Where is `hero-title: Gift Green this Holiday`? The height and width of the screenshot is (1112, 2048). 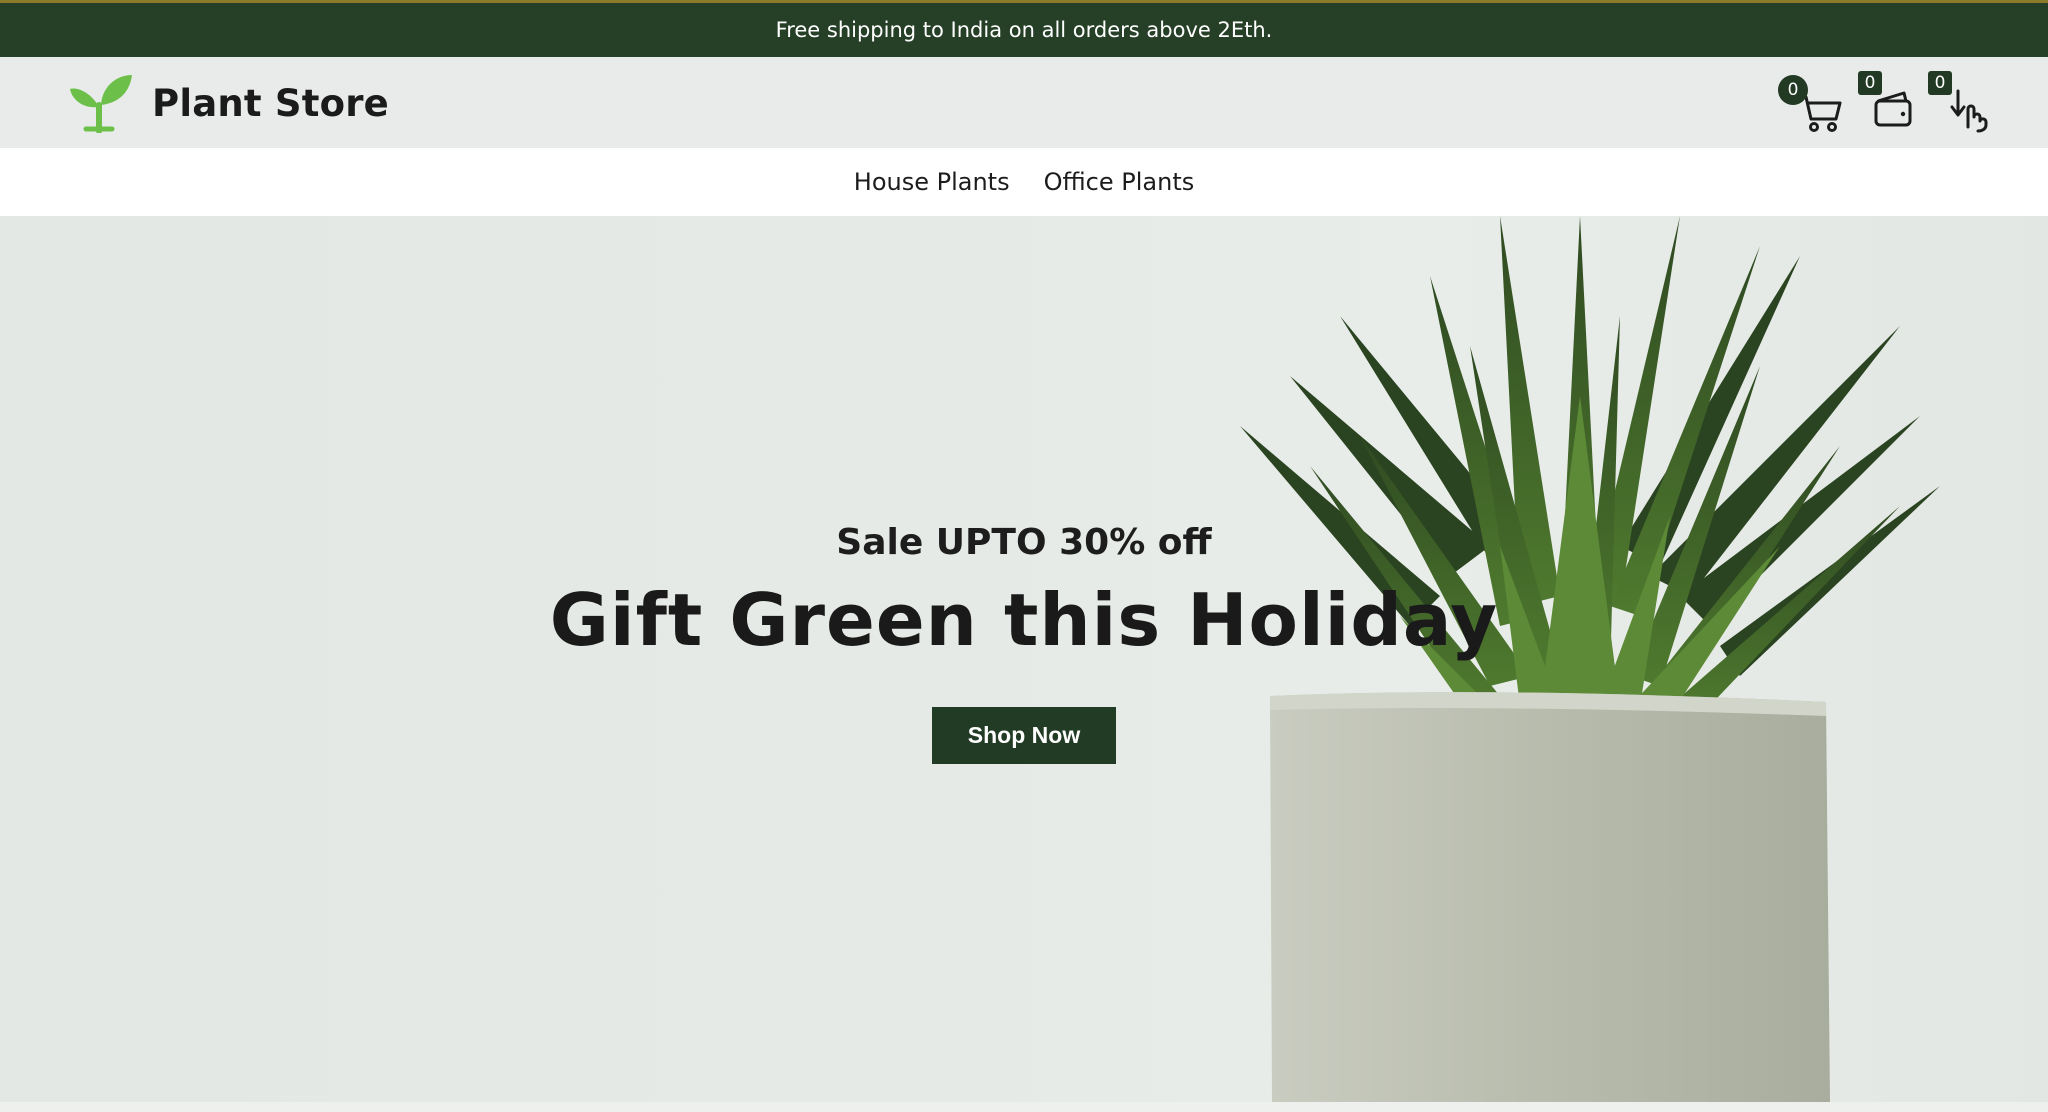 hero-title: Gift Green this Holiday is located at coordinates (1024, 620).